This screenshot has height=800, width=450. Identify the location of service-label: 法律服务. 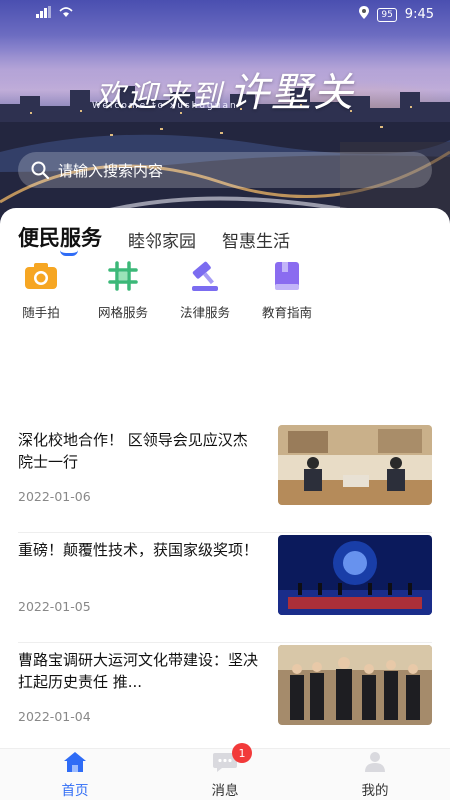
(204, 312).